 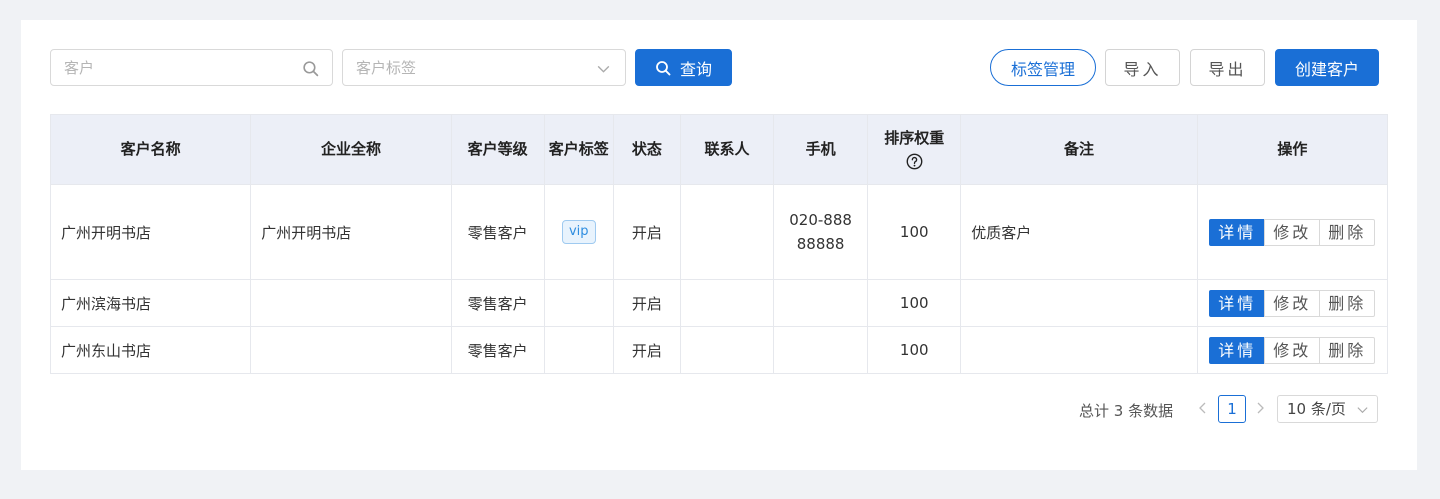 I want to click on vip-tag-badge: vip, so click(x=578, y=232).